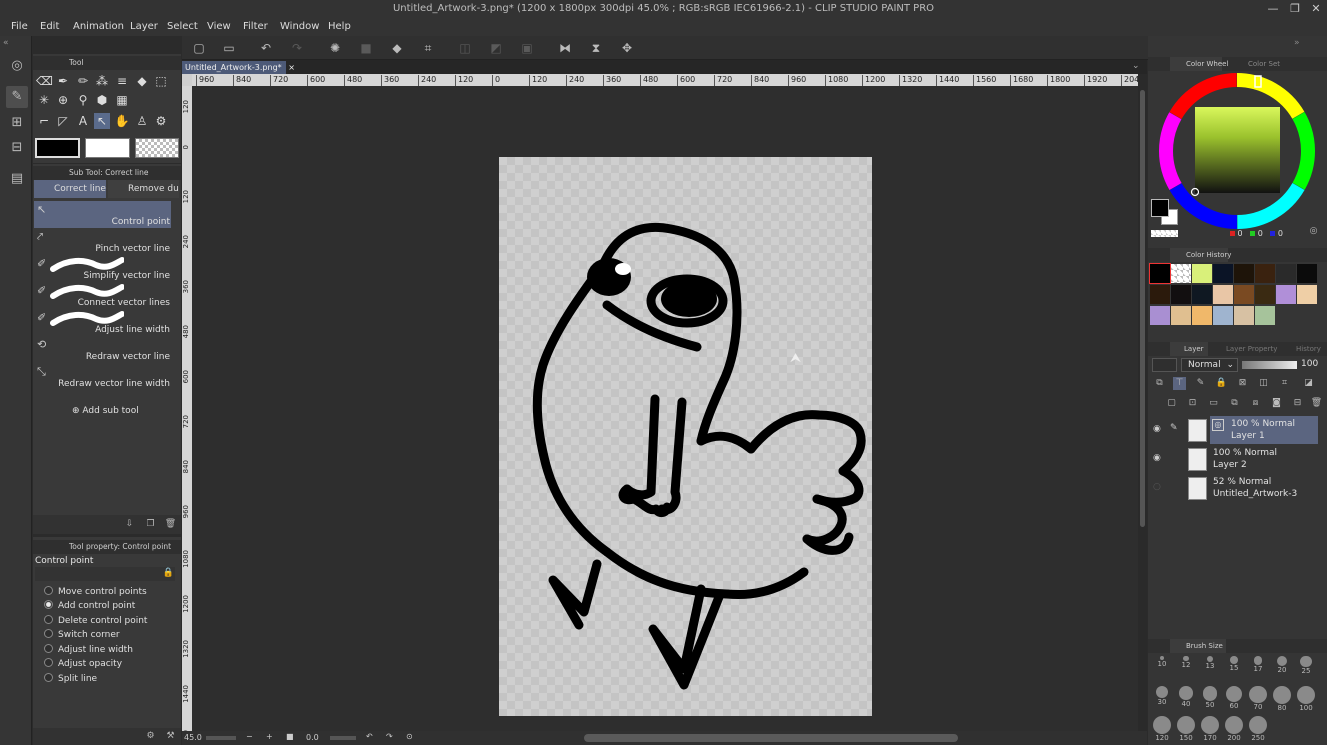 This screenshot has height=745, width=1327. What do you see at coordinates (369, 736) in the screenshot?
I see `rotate-left-icon: ↶` at bounding box center [369, 736].